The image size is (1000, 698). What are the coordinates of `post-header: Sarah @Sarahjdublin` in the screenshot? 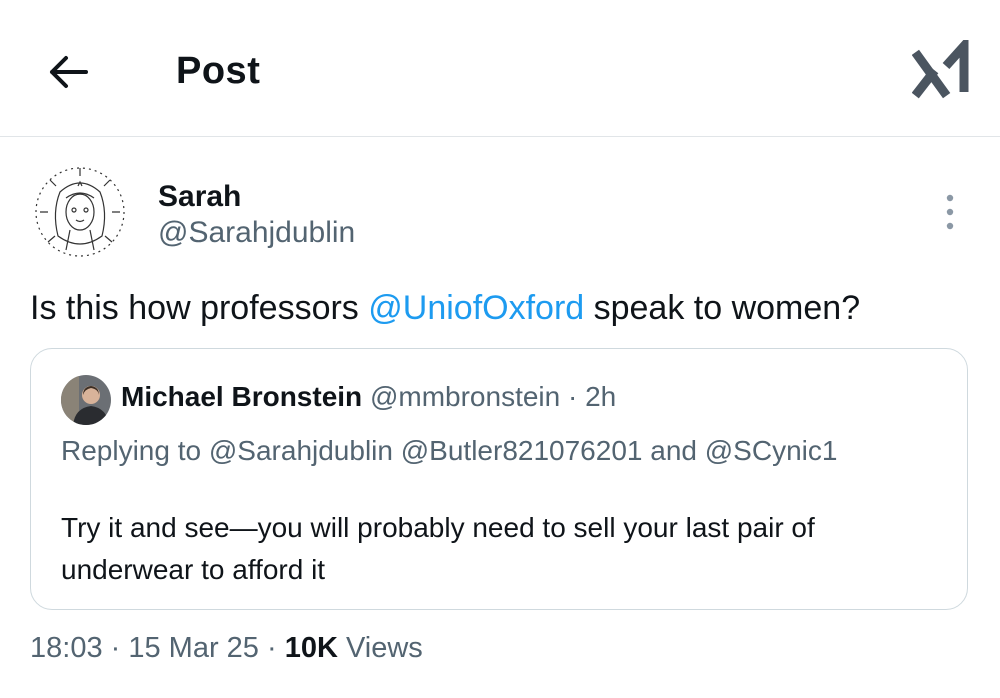 It's located at (500, 217).